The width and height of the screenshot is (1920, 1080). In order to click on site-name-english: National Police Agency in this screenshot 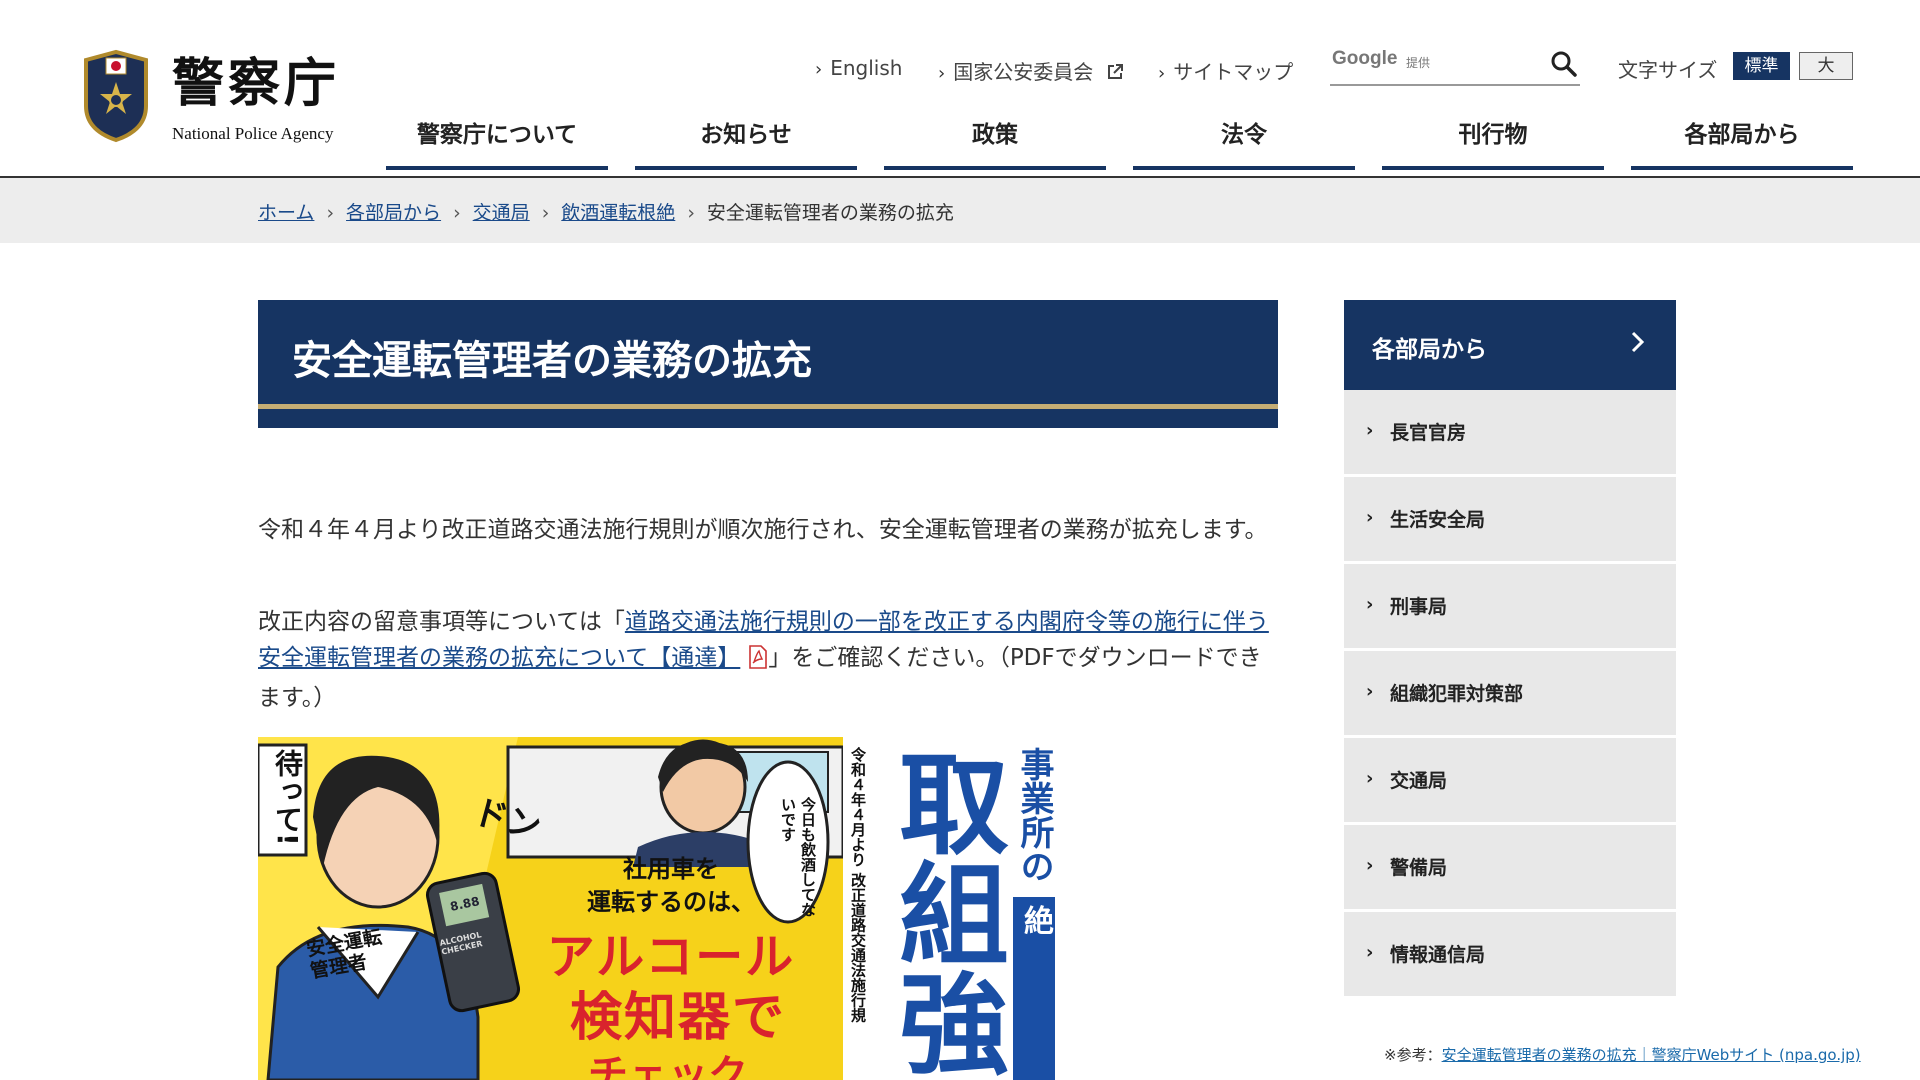, I will do `click(252, 134)`.